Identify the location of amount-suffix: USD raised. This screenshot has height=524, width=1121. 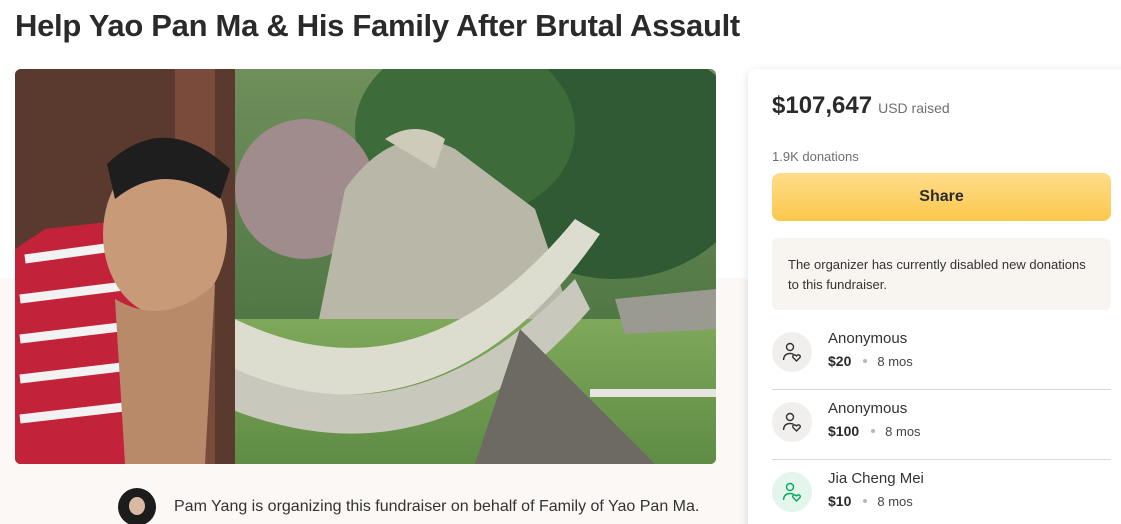
(914, 108).